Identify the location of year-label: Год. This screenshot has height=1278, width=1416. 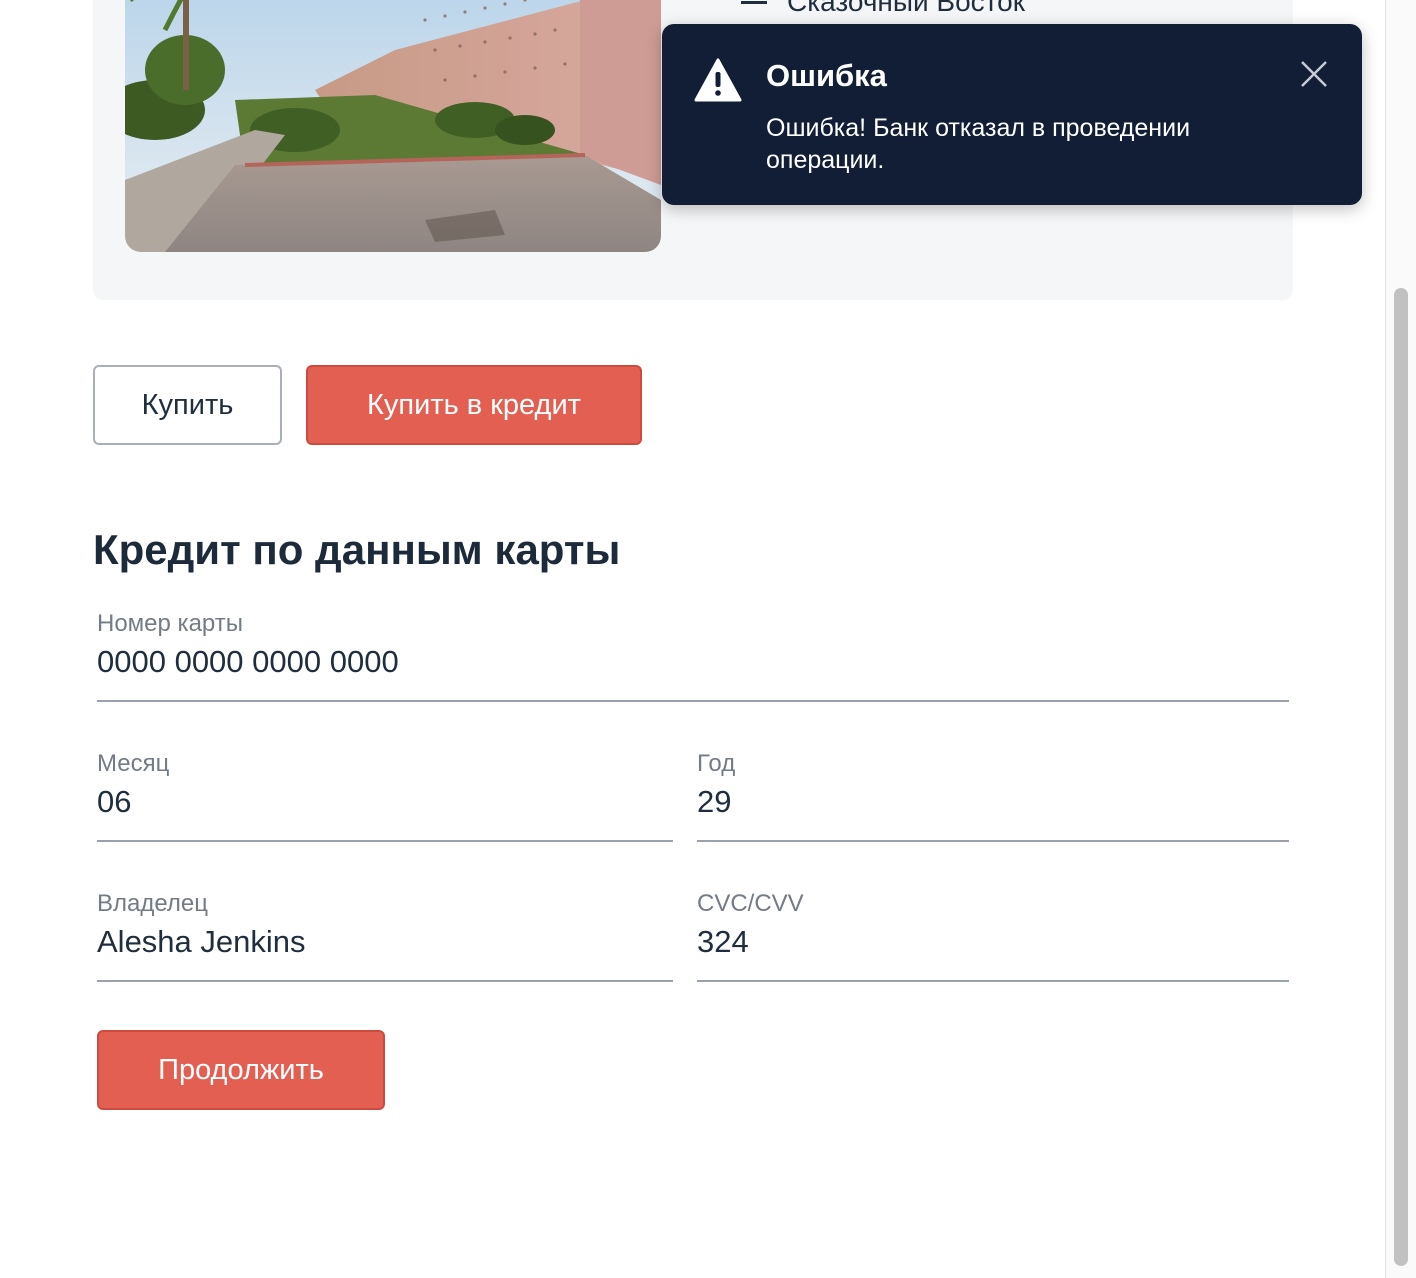
(716, 763).